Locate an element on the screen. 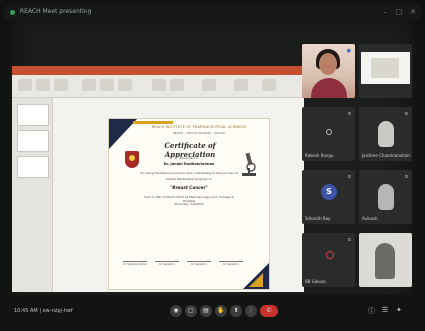 The width and height of the screenshot is (425, 331). ribbon-toolbar is located at coordinates (158, 86).